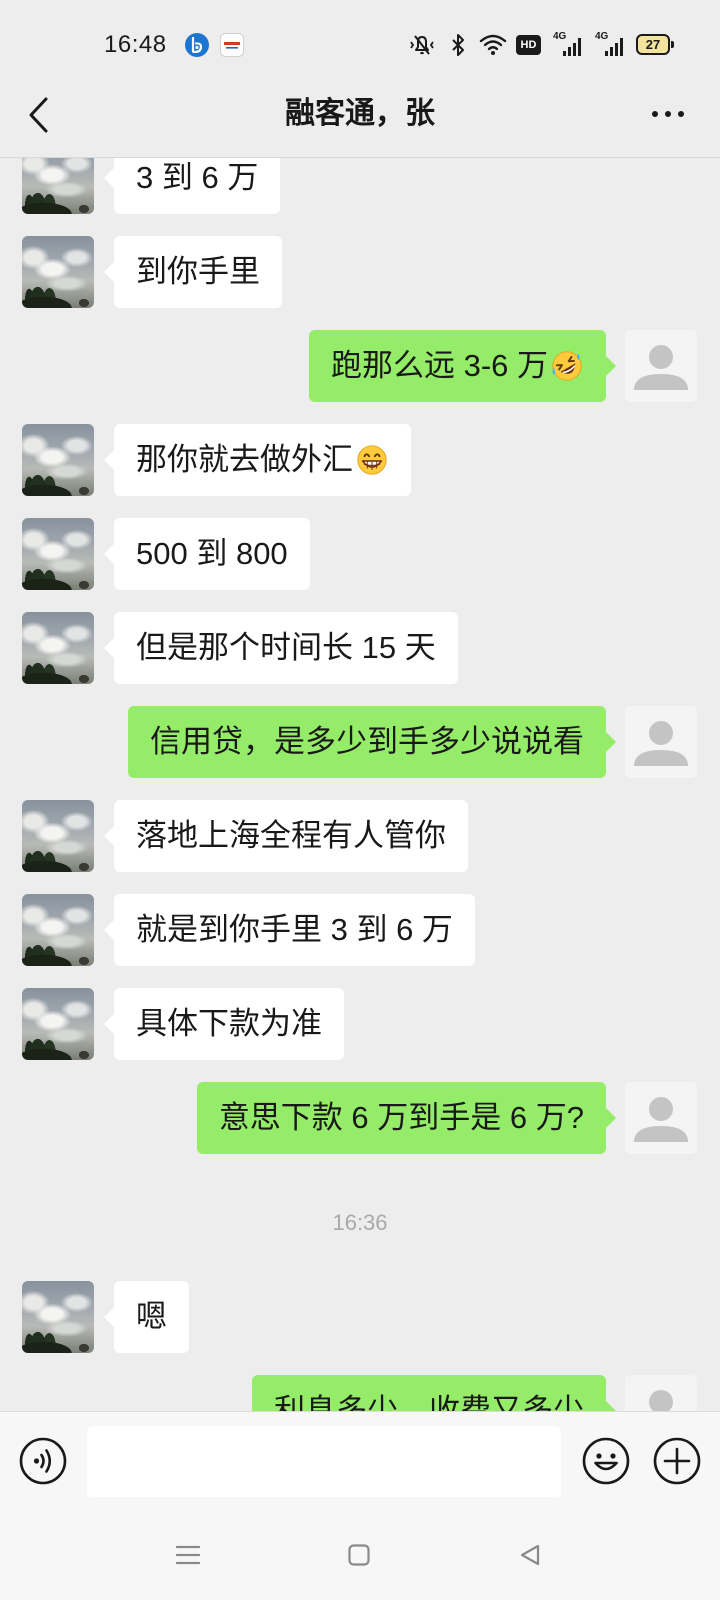 This screenshot has height=1600, width=720. I want to click on message-bubble: 3 到 6 万, so click(192, 186).